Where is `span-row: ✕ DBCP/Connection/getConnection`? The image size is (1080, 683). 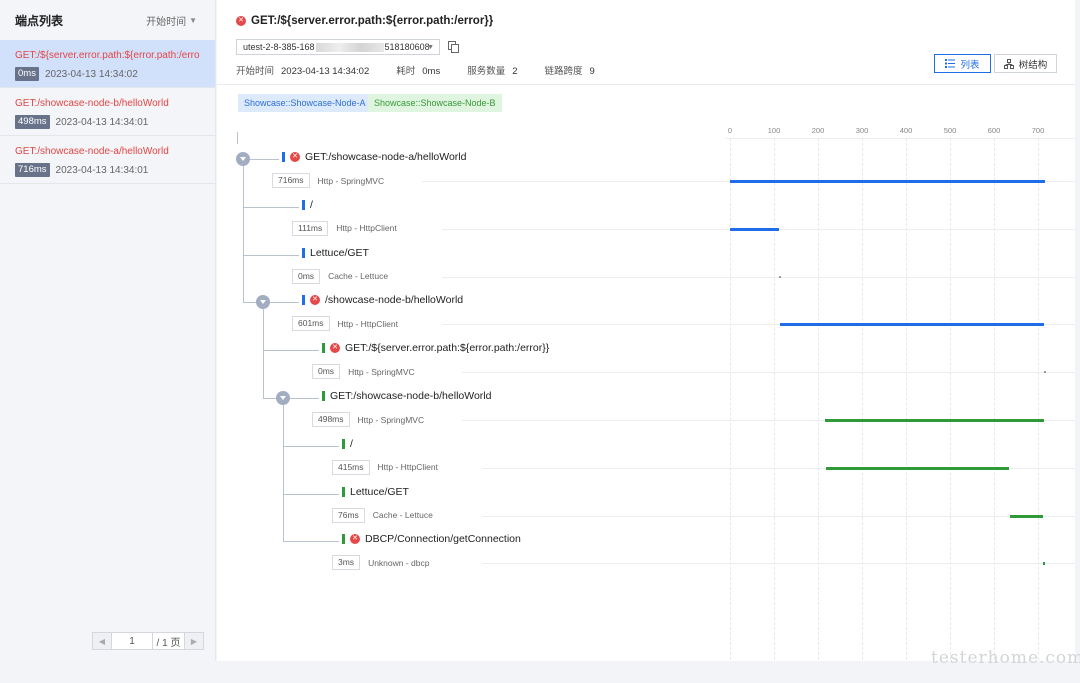
span-row: ✕ DBCP/Connection/getConnection is located at coordinates (431, 539).